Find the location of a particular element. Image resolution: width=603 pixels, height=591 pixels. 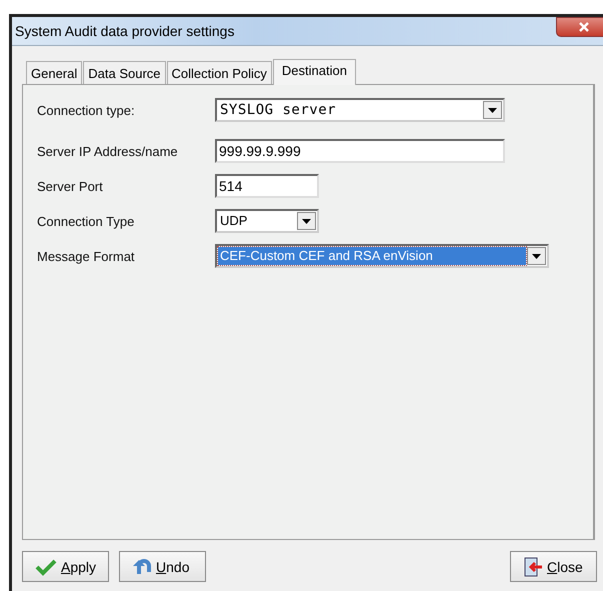

input-field: 999.99.9.999 is located at coordinates (360, 151).